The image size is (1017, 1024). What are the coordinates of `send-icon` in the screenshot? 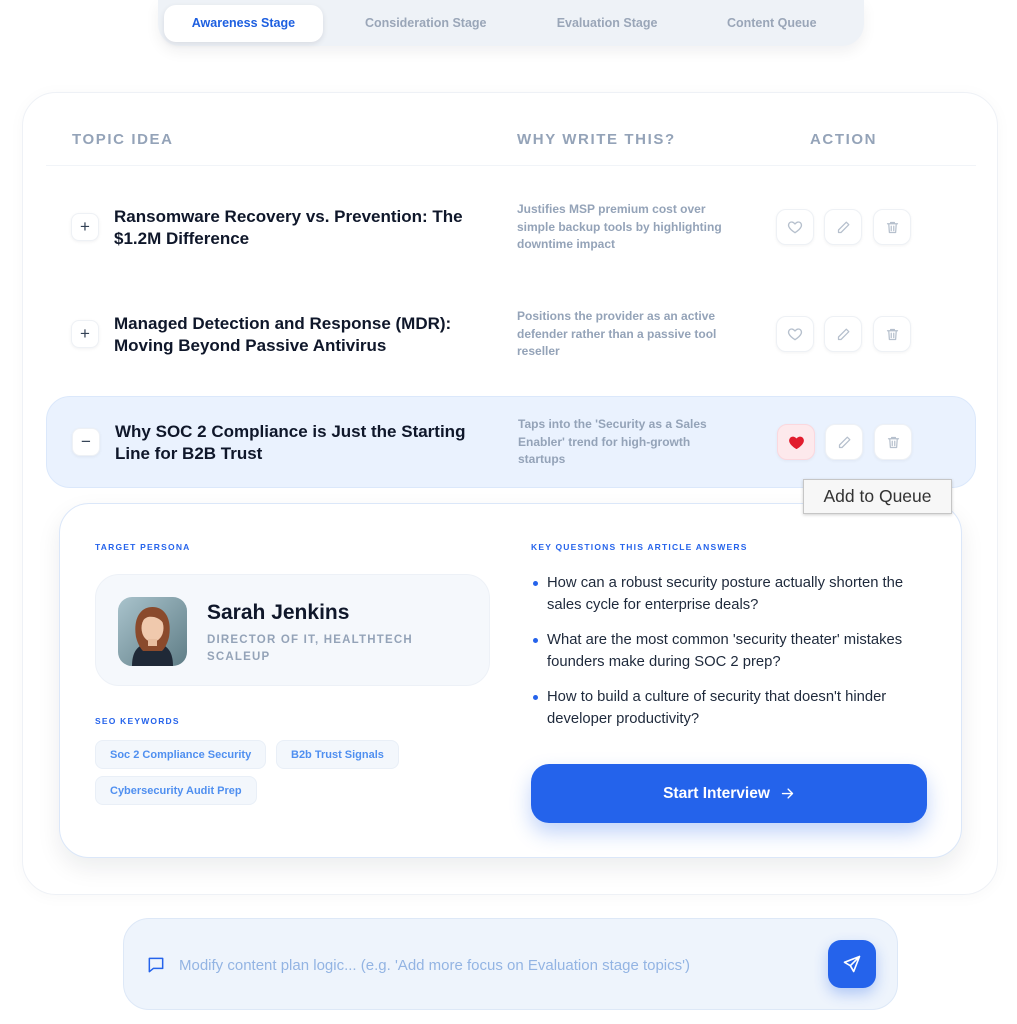 It's located at (852, 964).